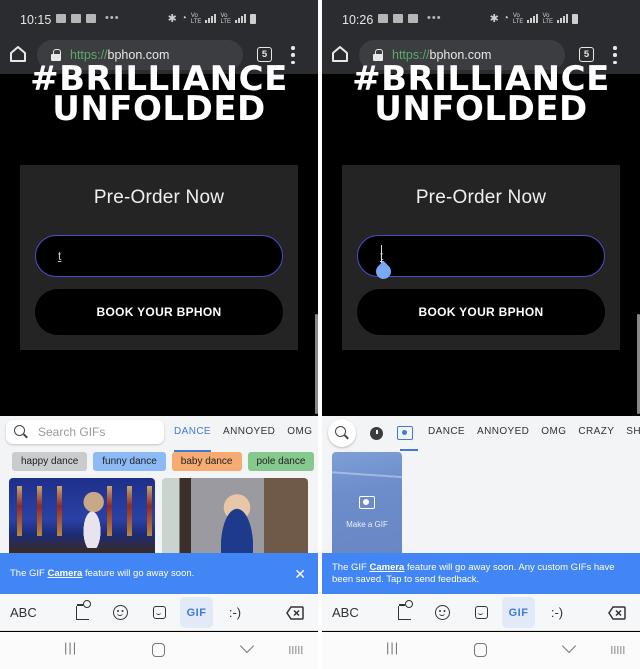  What do you see at coordinates (405, 433) in the screenshot?
I see `camera-icon` at bounding box center [405, 433].